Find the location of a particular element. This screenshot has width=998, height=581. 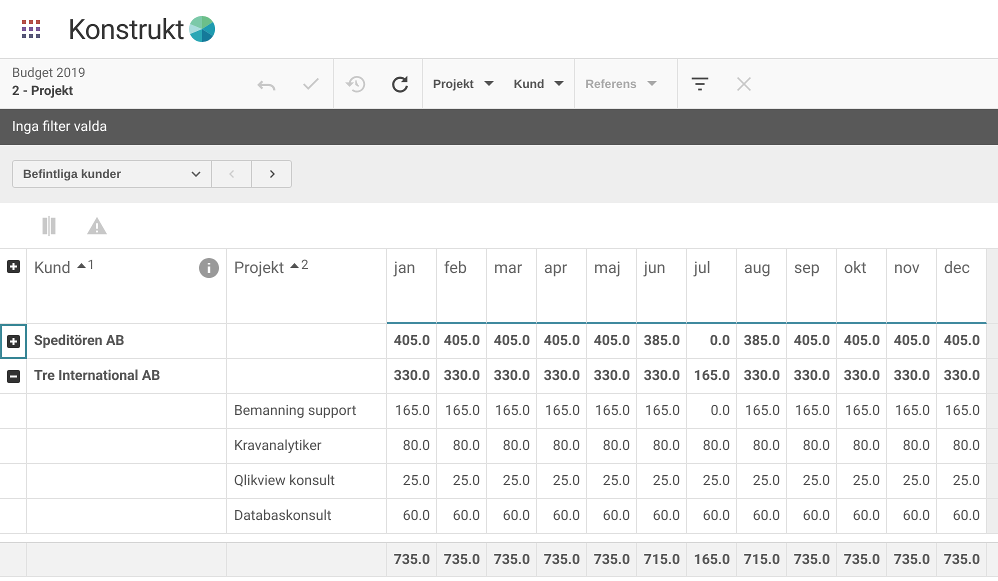

apps-menu-icon is located at coordinates (31, 29).